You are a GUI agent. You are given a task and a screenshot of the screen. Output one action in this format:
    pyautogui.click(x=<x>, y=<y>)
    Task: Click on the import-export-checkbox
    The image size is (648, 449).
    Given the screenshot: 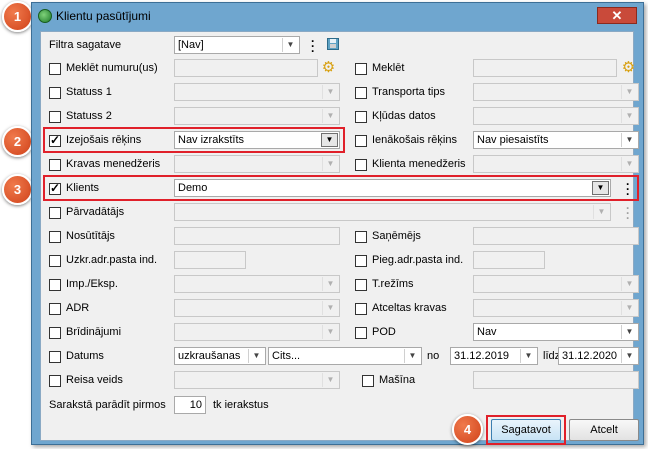 What is the action you would take?
    pyautogui.click(x=55, y=285)
    